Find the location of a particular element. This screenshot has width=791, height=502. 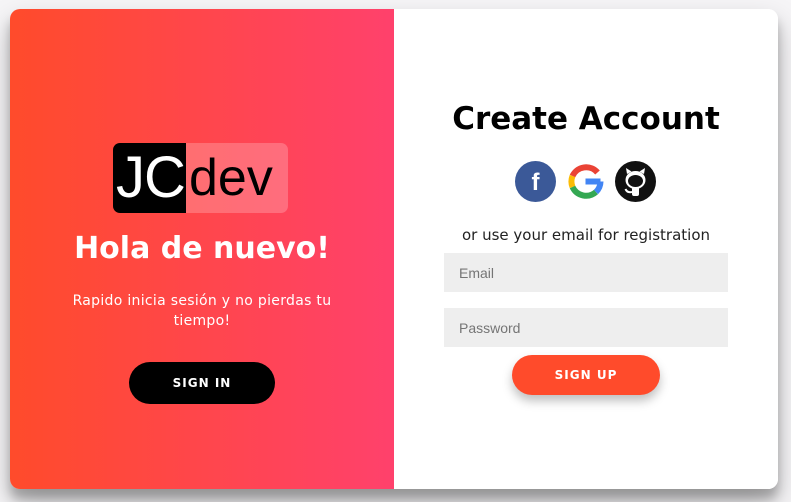

welcome-title: Hola de nuevo! is located at coordinates (202, 248).